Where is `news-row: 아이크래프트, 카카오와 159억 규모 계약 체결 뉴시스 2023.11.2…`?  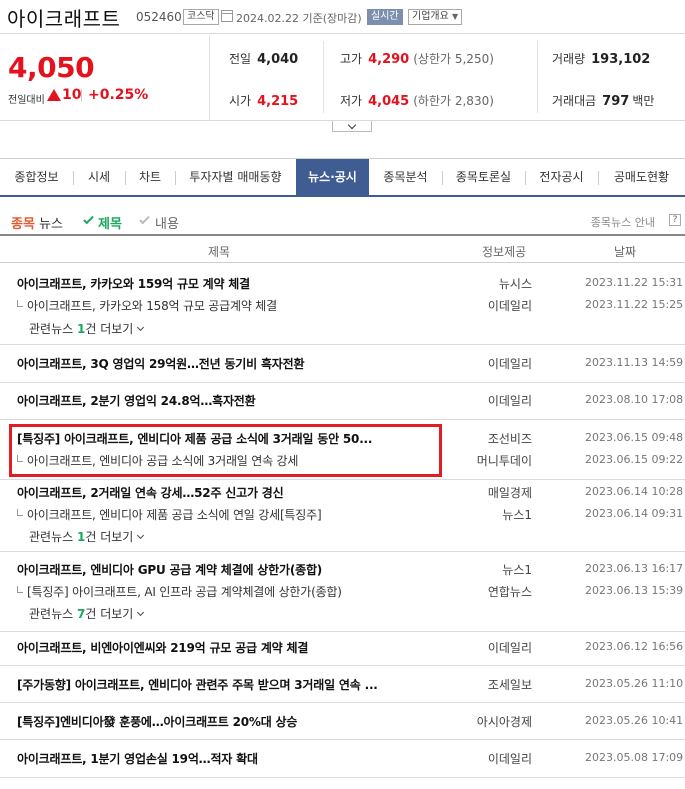 news-row: 아이크래프트, 카카오와 159억 규모 계약 체결 뉴시스 2023.11.2… is located at coordinates (342, 304).